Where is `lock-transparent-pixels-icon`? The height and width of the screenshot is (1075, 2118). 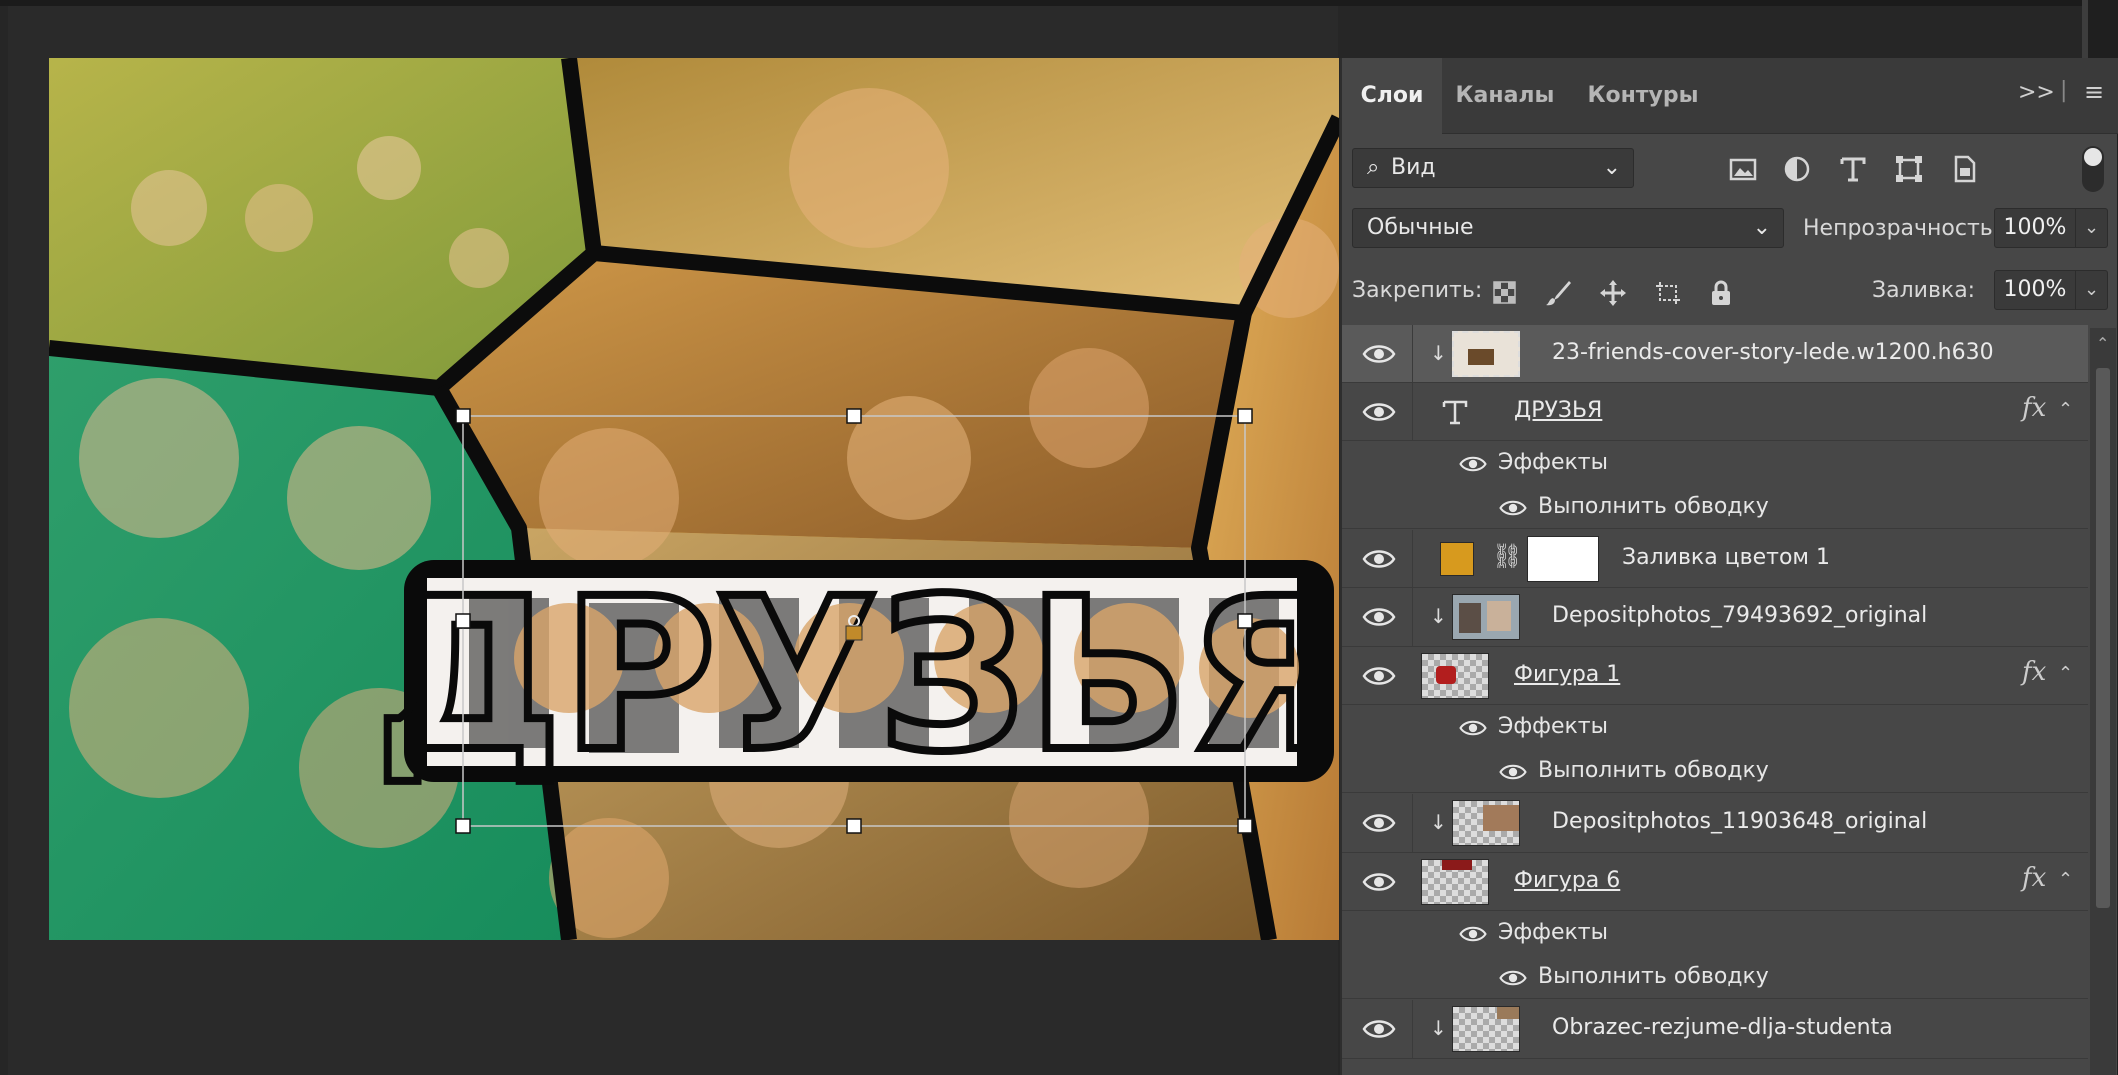 lock-transparent-pixels-icon is located at coordinates (1505, 293).